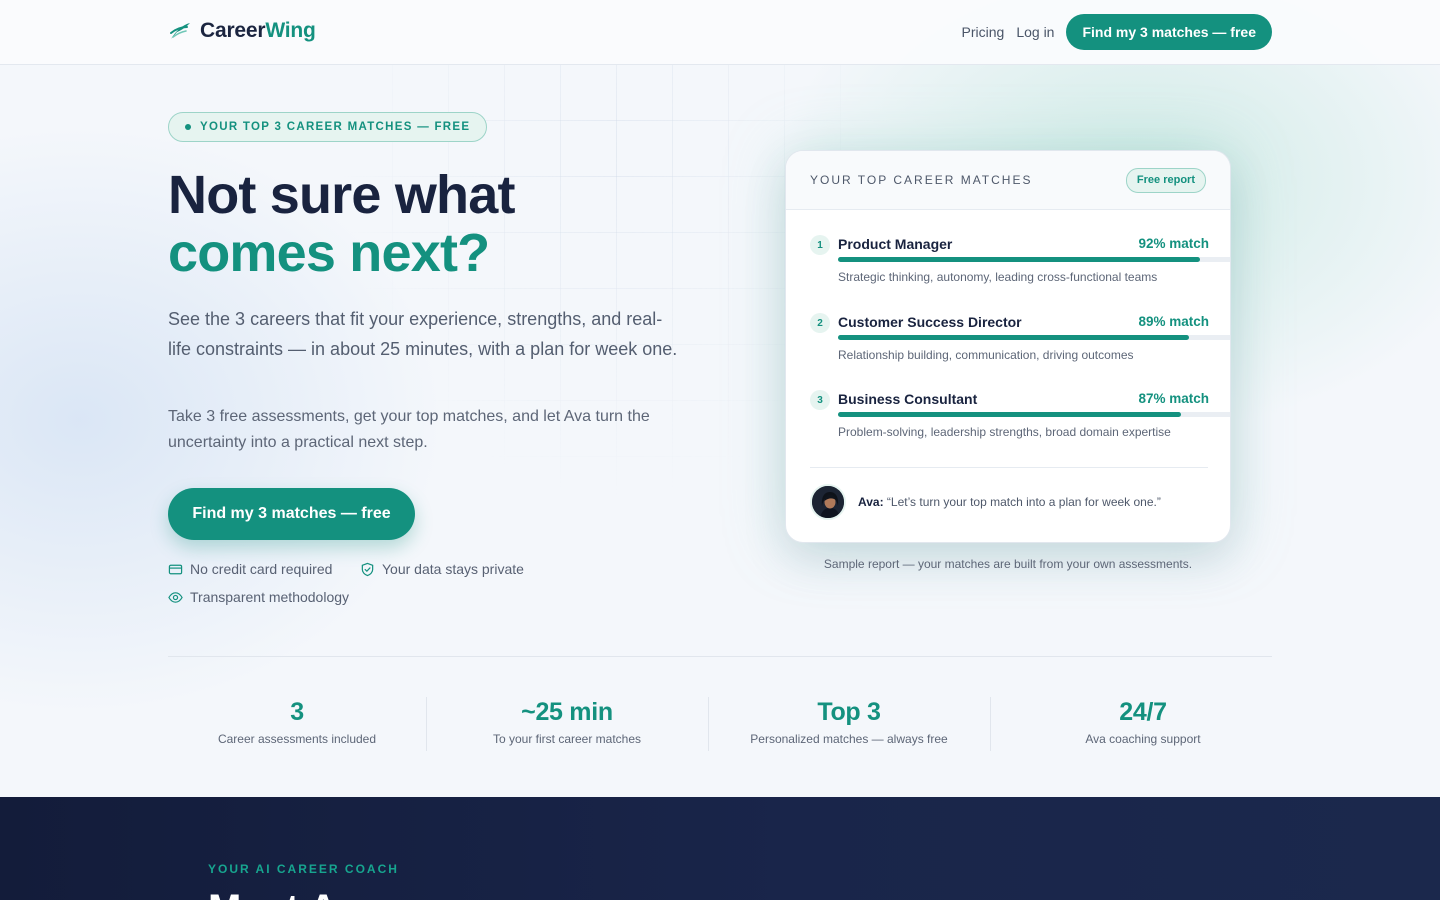  I want to click on hero-badge: YOUR TOP 3 CAREER MATCHES — FREE, so click(328, 127).